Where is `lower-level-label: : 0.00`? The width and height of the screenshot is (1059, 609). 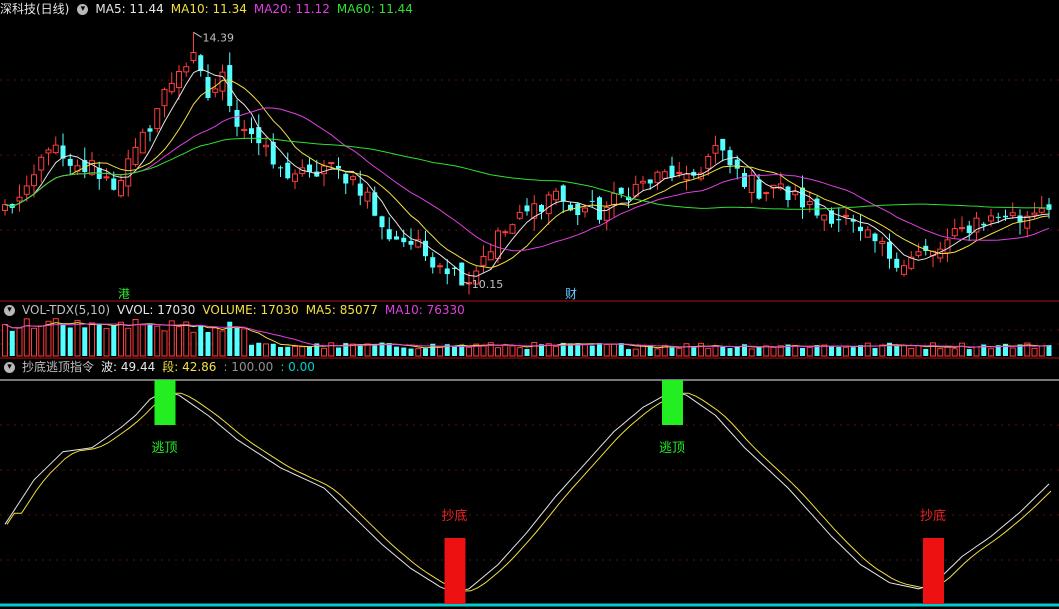 lower-level-label: : 0.00 is located at coordinates (297, 367).